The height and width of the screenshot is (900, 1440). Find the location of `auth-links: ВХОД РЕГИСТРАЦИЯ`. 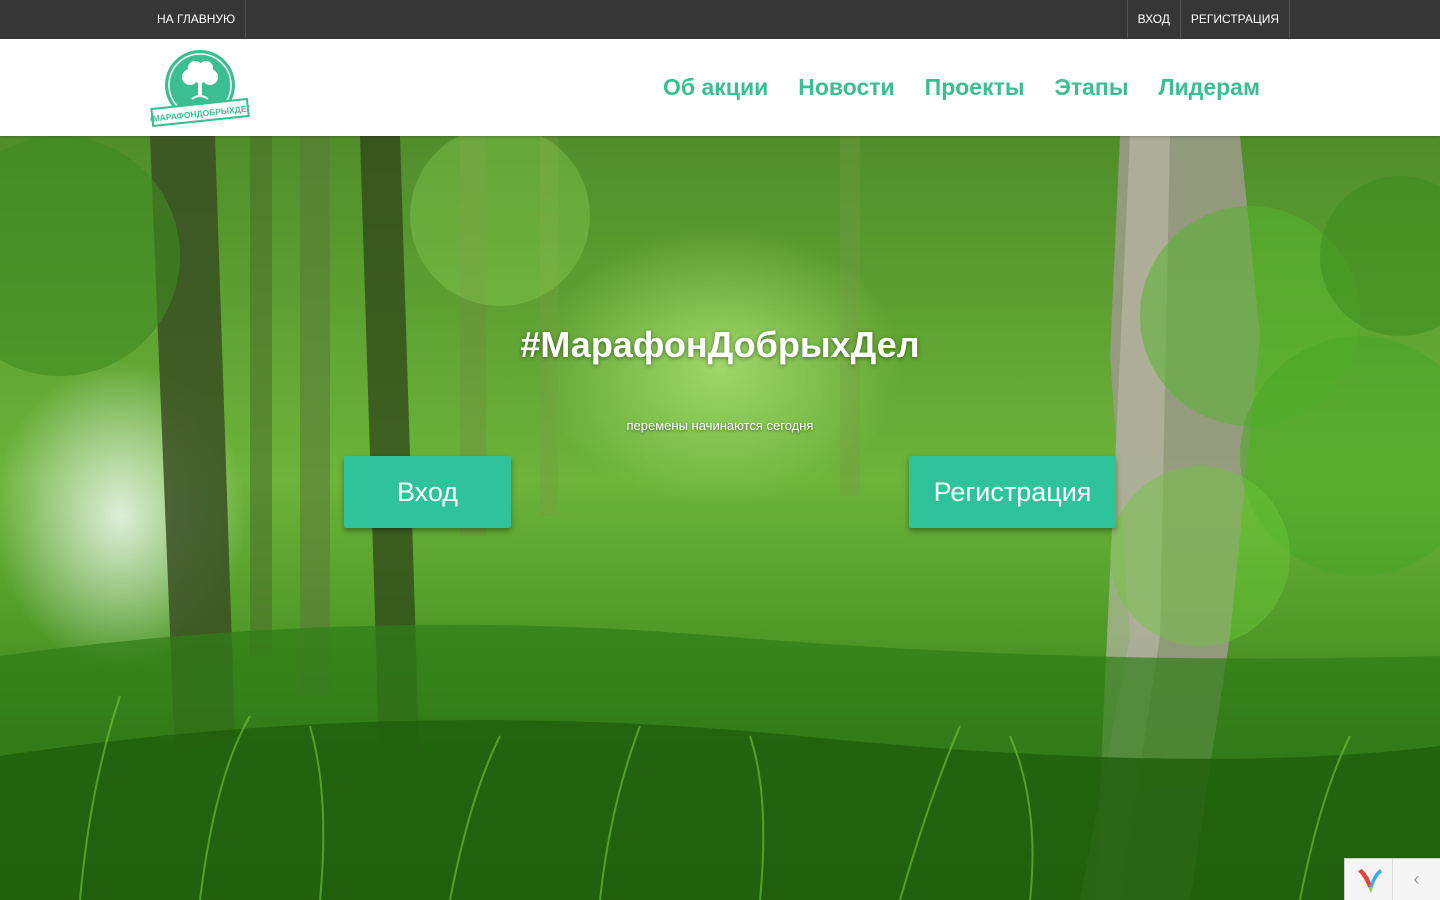

auth-links: ВХОД РЕГИСТРАЦИЯ is located at coordinates (1208, 19).